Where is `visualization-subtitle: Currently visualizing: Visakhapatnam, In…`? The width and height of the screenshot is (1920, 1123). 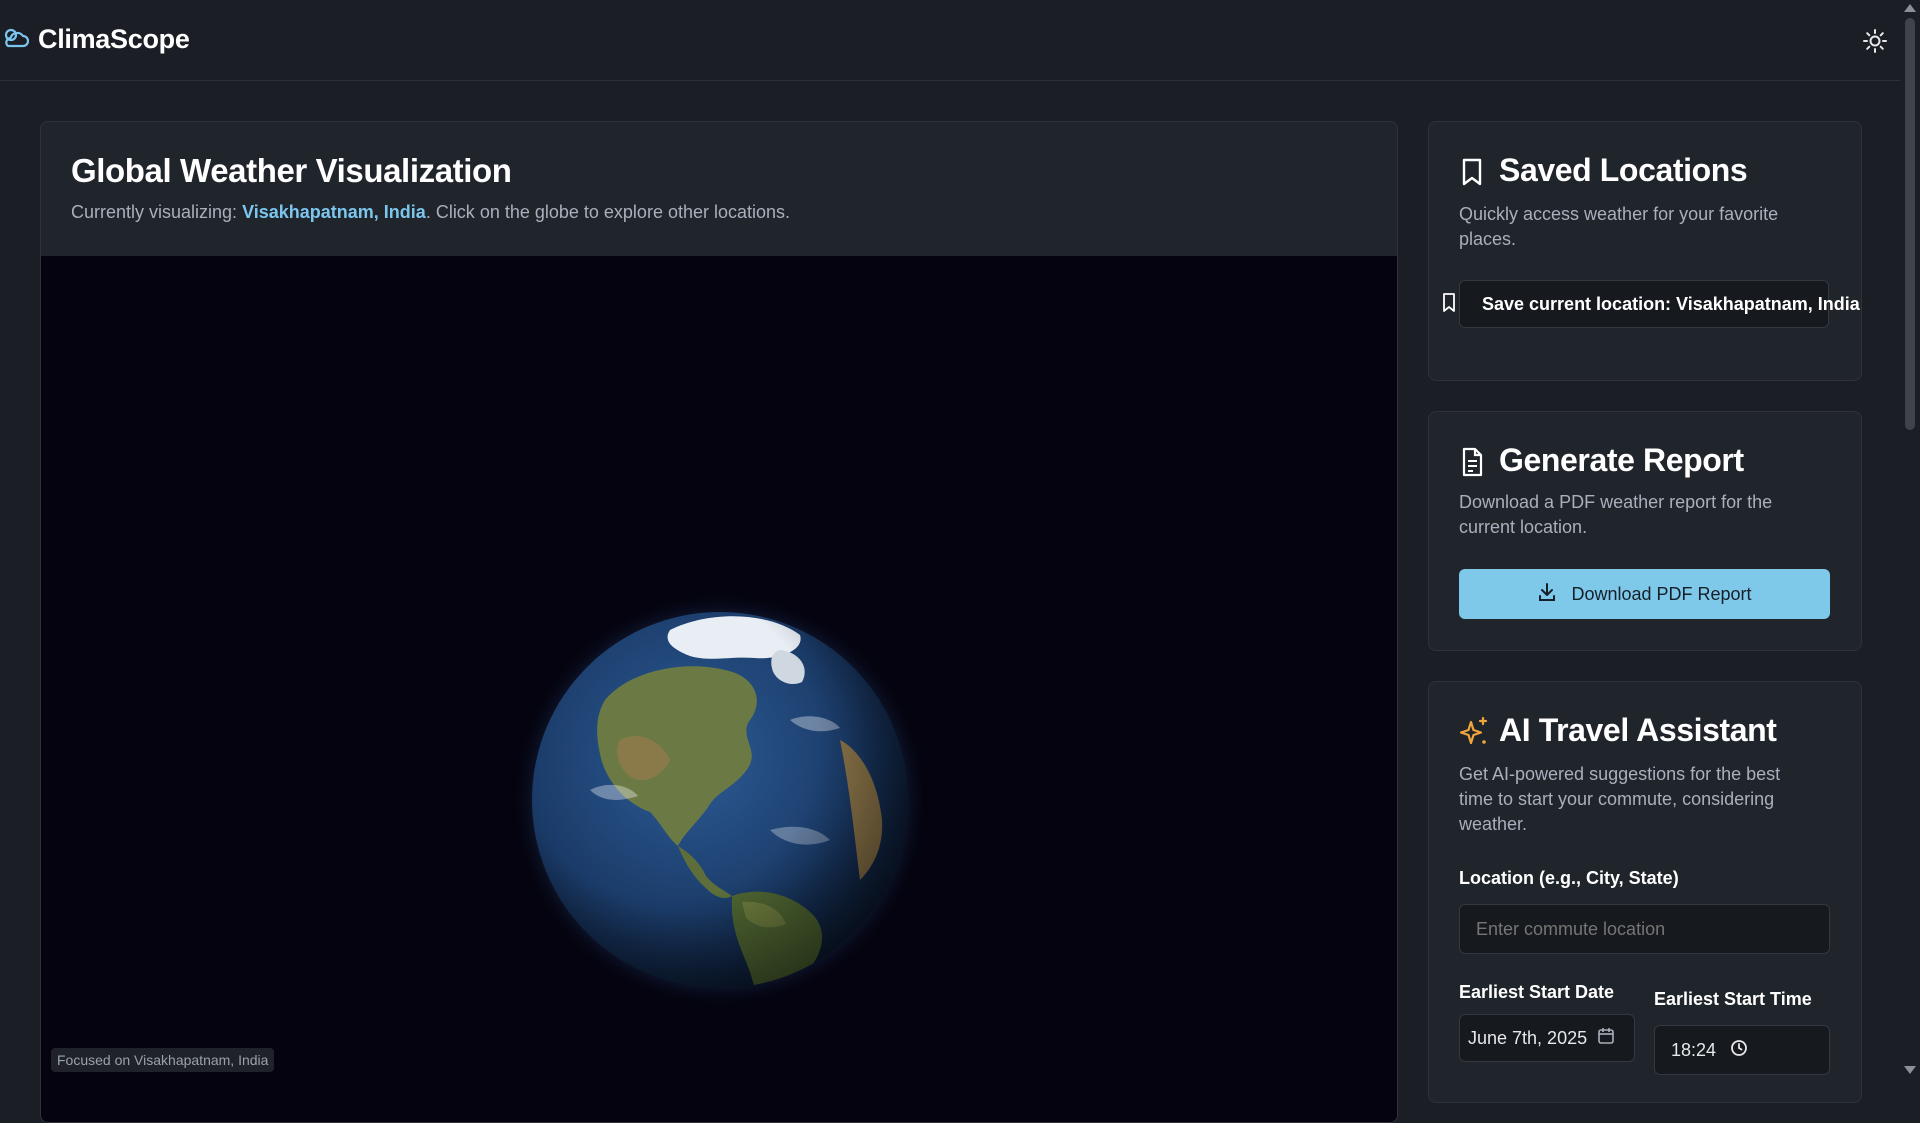 visualization-subtitle: Currently visualizing: Visakhapatnam, In… is located at coordinates (430, 212).